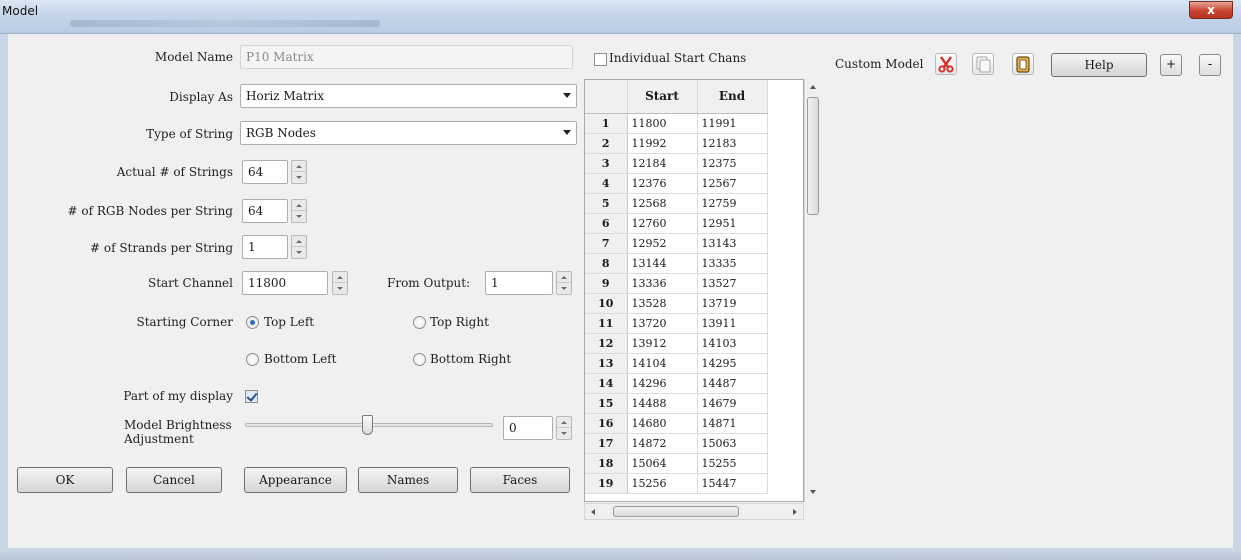  What do you see at coordinates (732, 223) in the screenshot?
I see `end-cell: 12951` at bounding box center [732, 223].